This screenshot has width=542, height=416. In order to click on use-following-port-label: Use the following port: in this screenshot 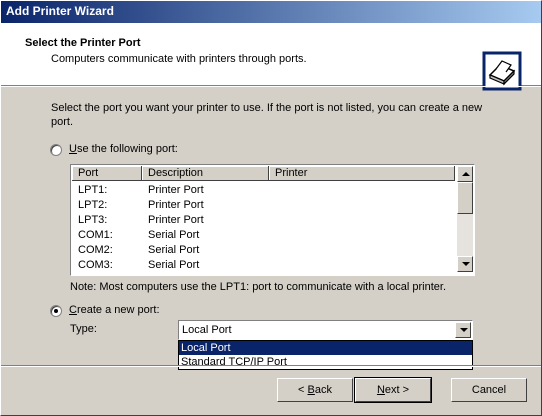, I will do `click(123, 149)`.